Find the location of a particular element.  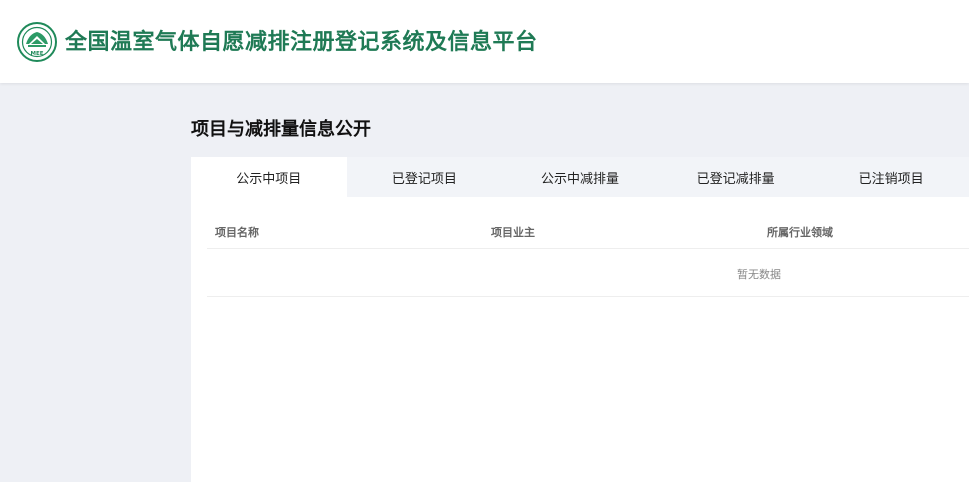

mee-logo-icon: MEE is located at coordinates (37, 42).